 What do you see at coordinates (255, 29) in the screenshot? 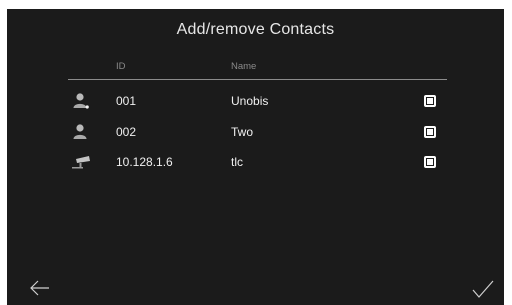
I see `page-title: Add/remove Contacts` at bounding box center [255, 29].